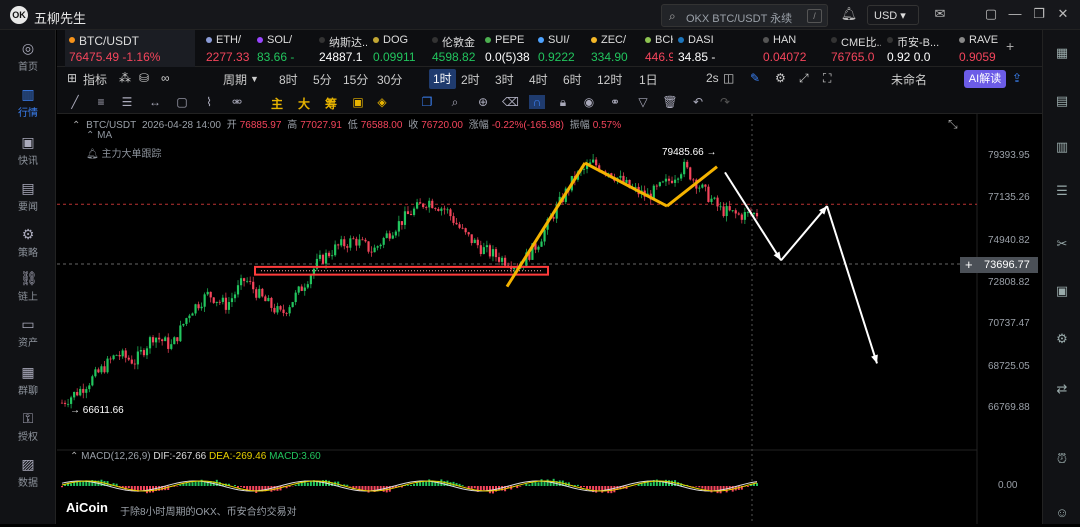 The image size is (1080, 527). Describe the element at coordinates (331, 103) in the screenshot. I see `chips-toggle: 筹` at that location.